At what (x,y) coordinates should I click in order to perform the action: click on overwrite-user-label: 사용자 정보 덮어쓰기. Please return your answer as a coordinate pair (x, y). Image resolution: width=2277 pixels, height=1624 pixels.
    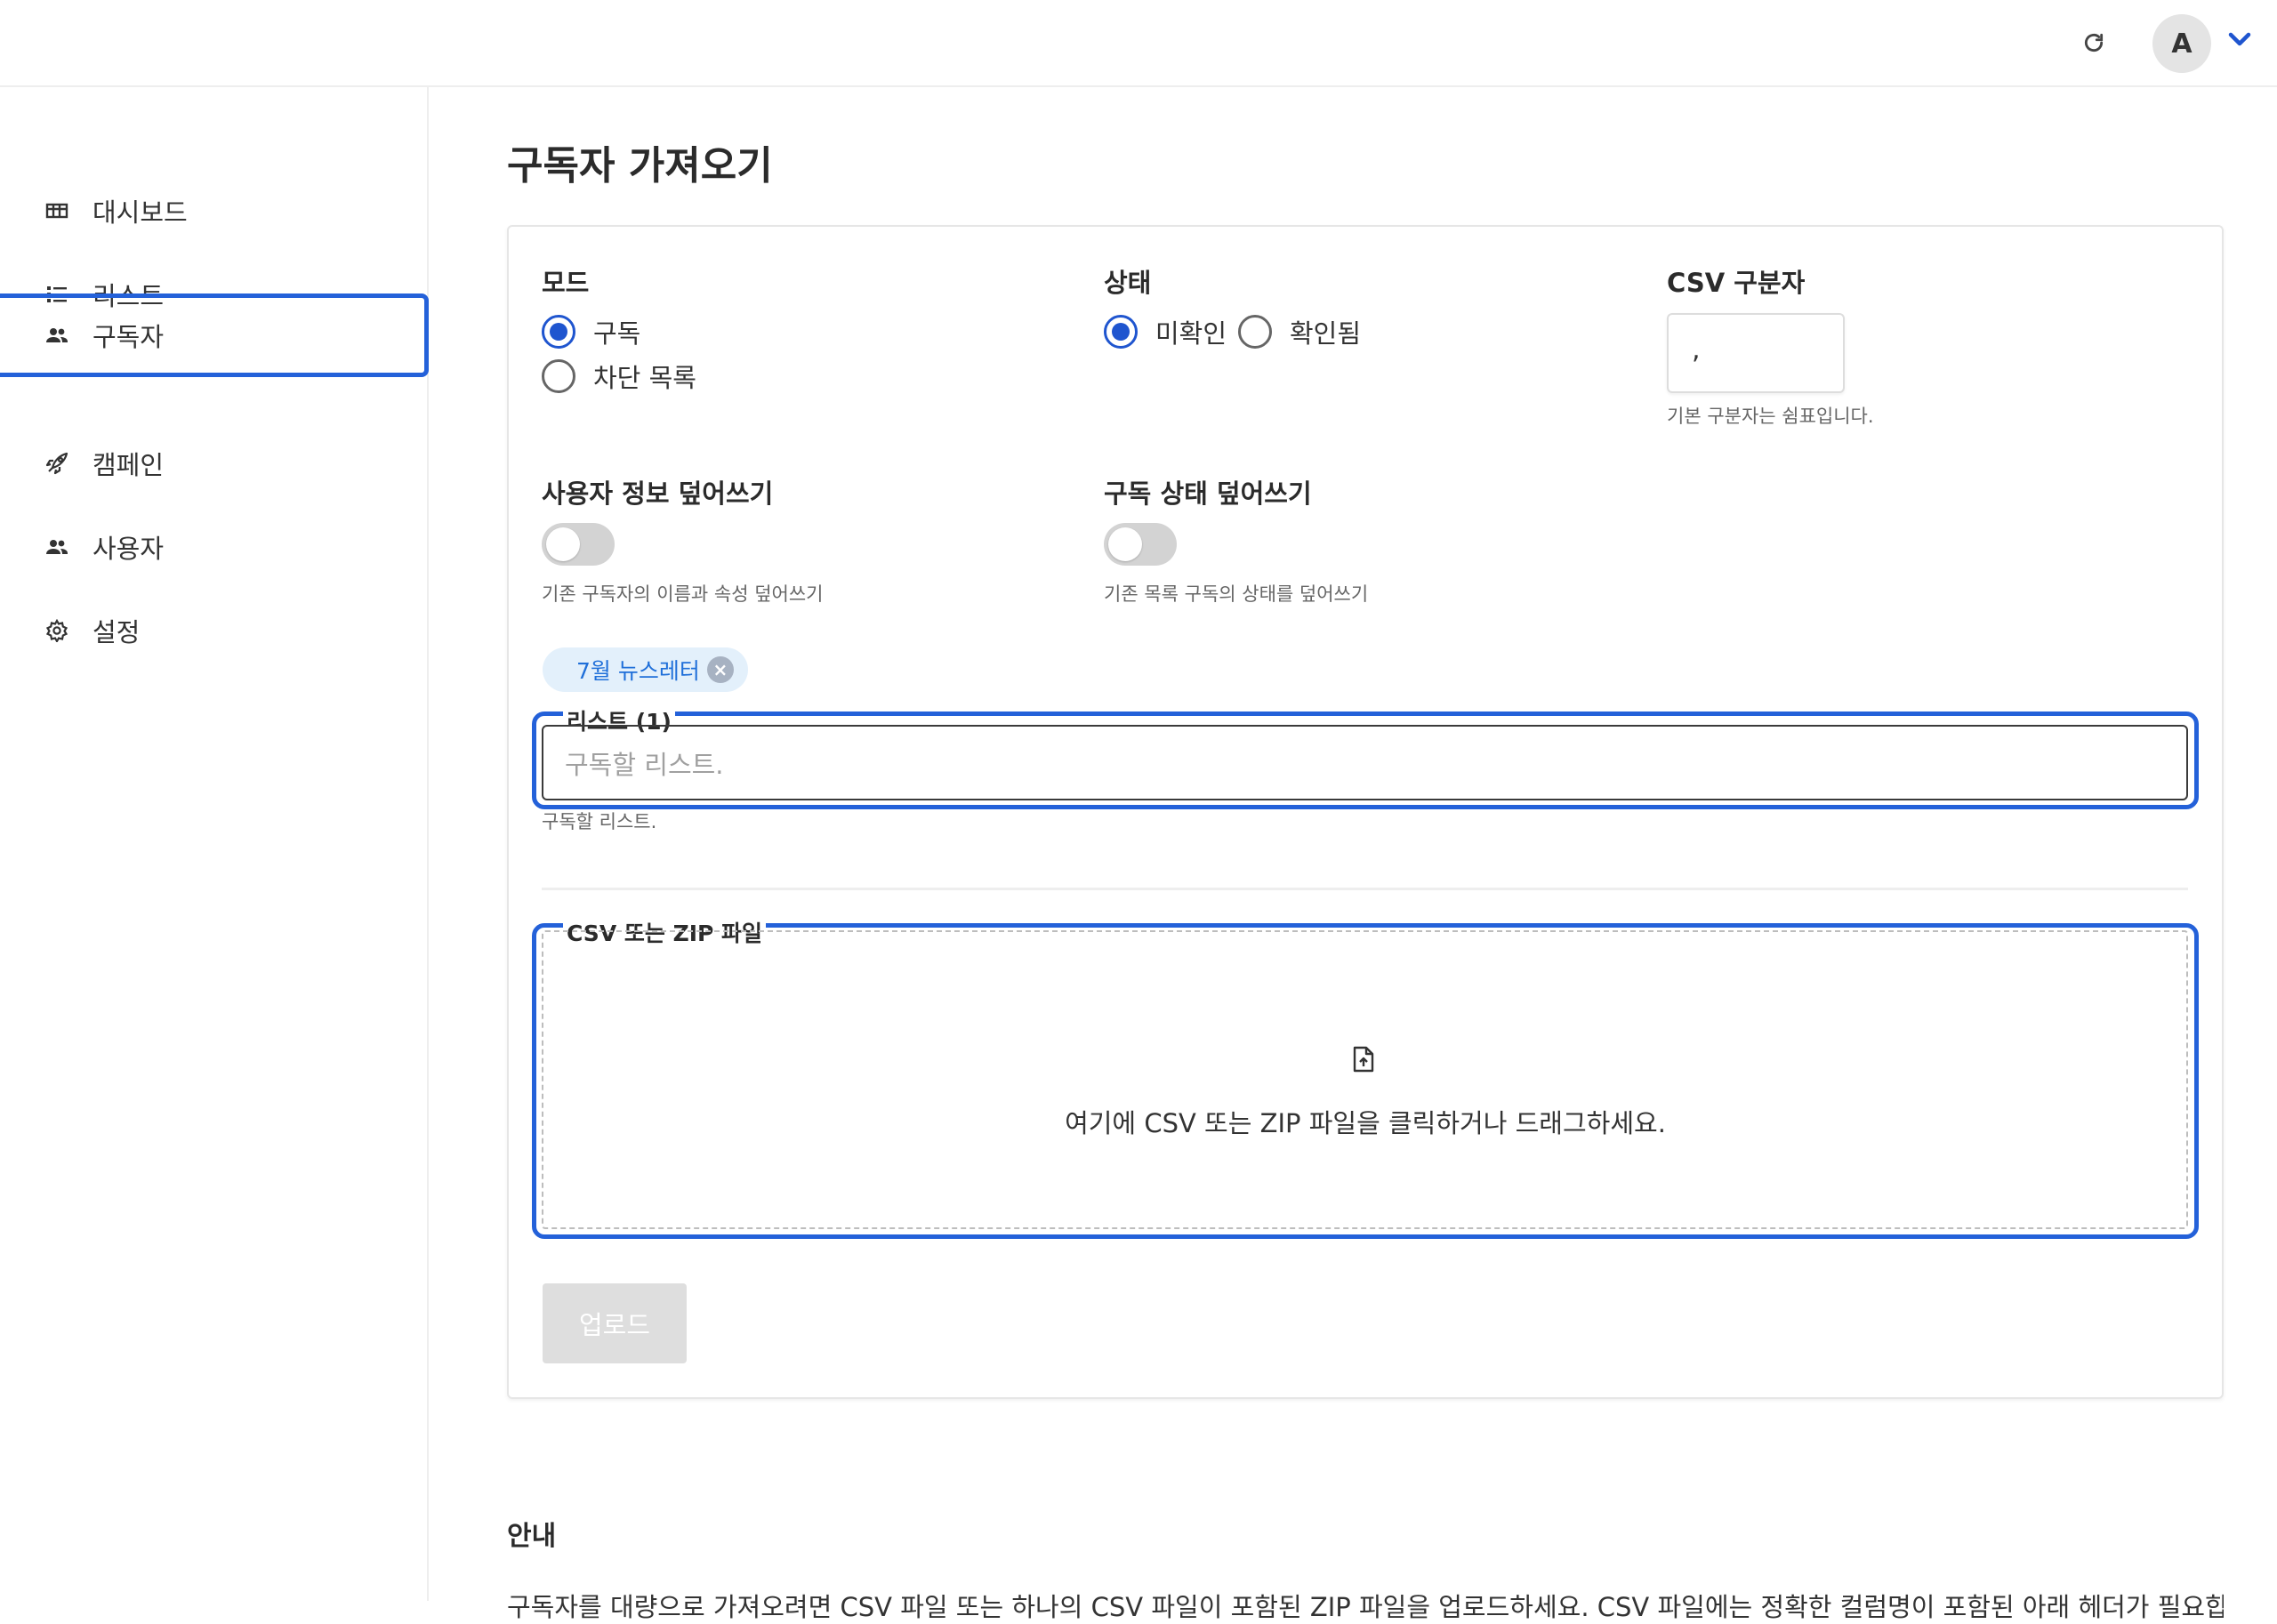
    Looking at the image, I should click on (658, 493).